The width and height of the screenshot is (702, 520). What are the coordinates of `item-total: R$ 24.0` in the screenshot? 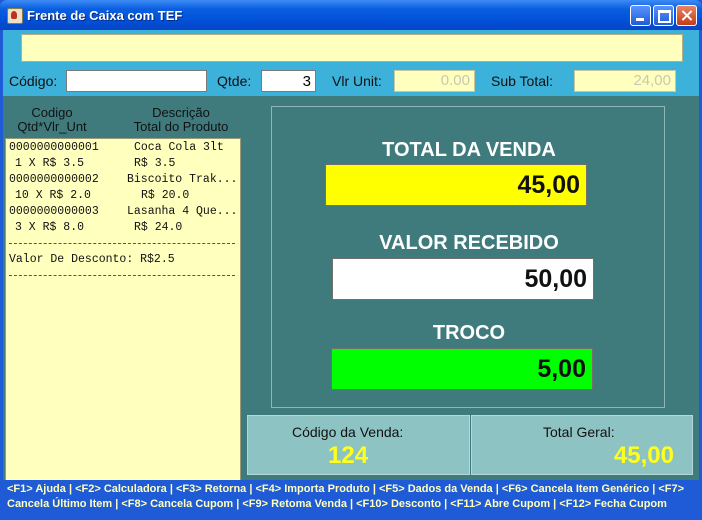 It's located at (158, 227).